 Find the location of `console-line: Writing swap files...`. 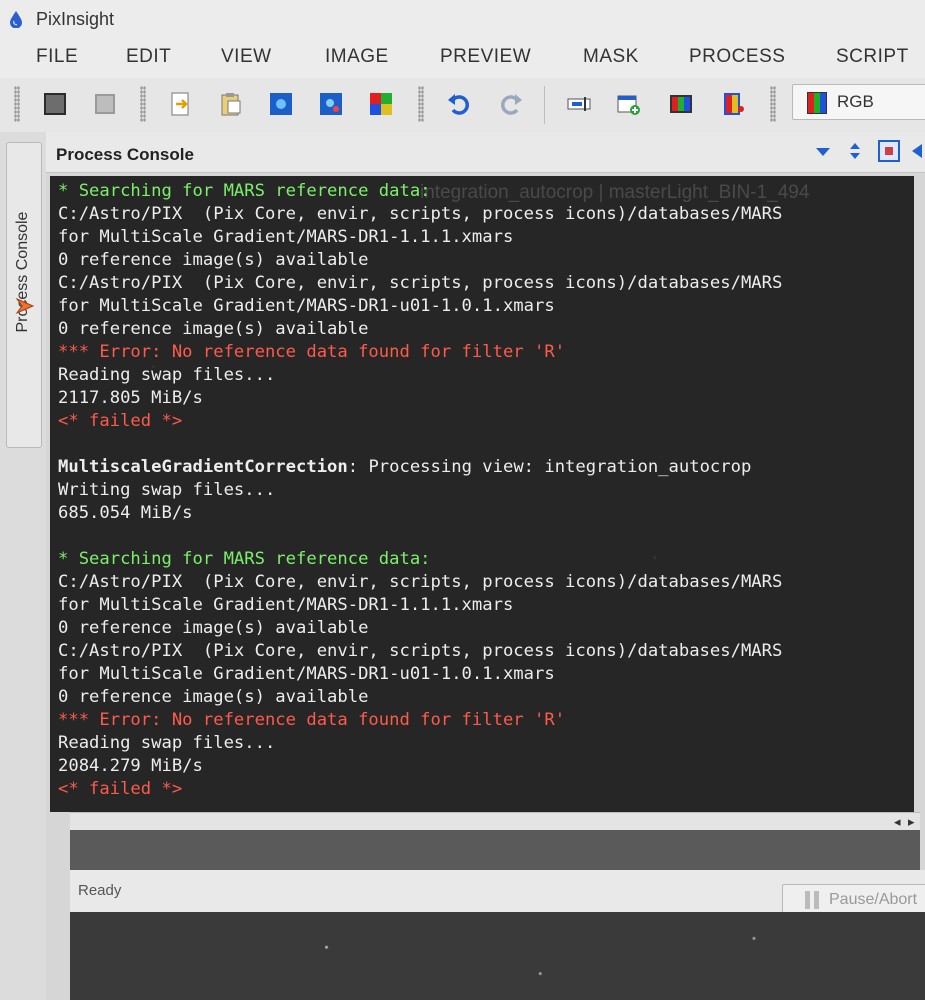

console-line: Writing swap files... is located at coordinates (486, 490).